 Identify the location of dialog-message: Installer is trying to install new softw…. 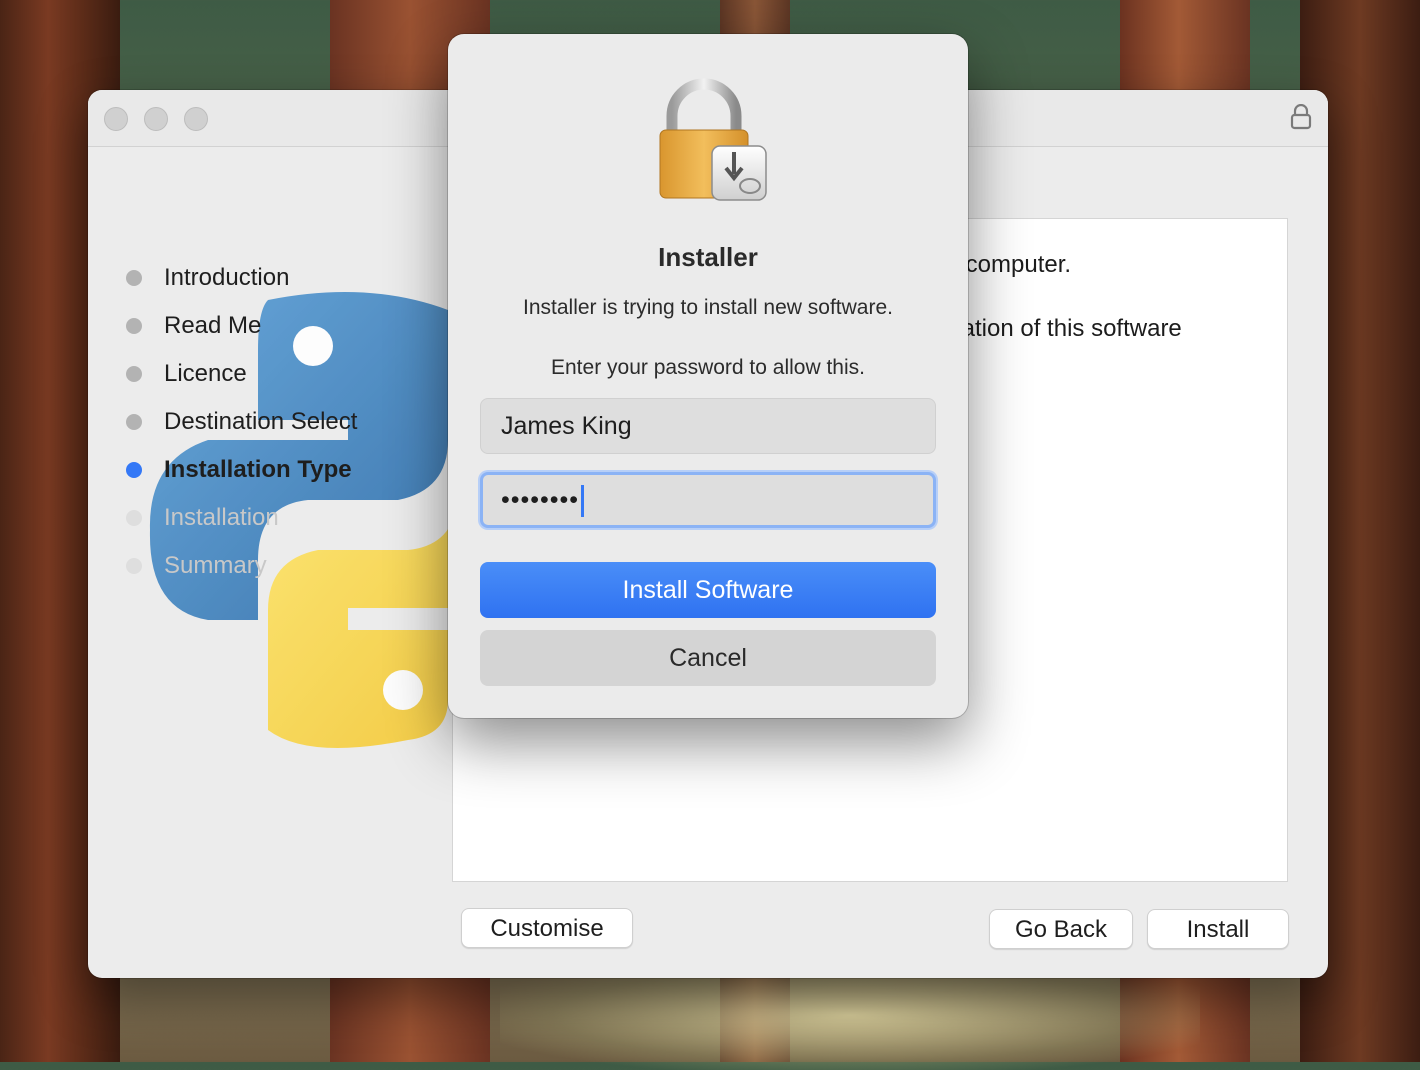
(708, 307).